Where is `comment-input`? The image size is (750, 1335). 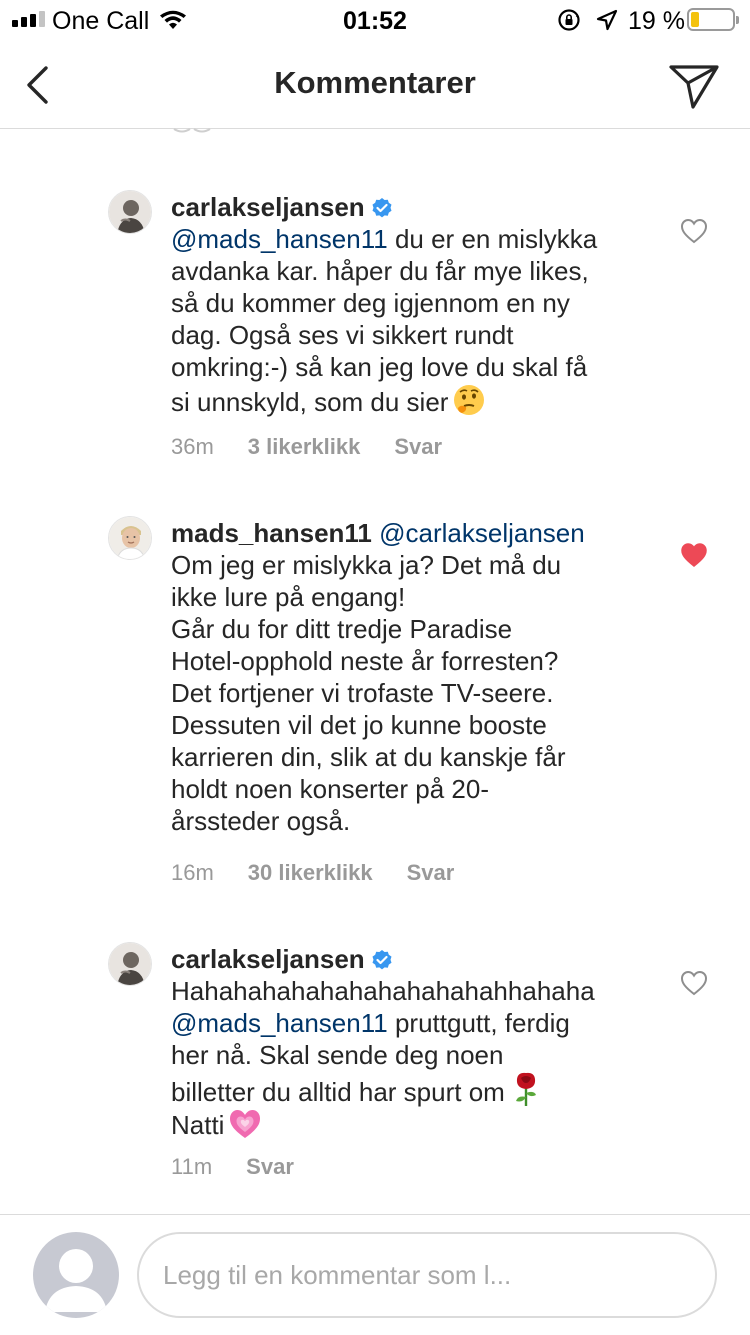 comment-input is located at coordinates (427, 1275).